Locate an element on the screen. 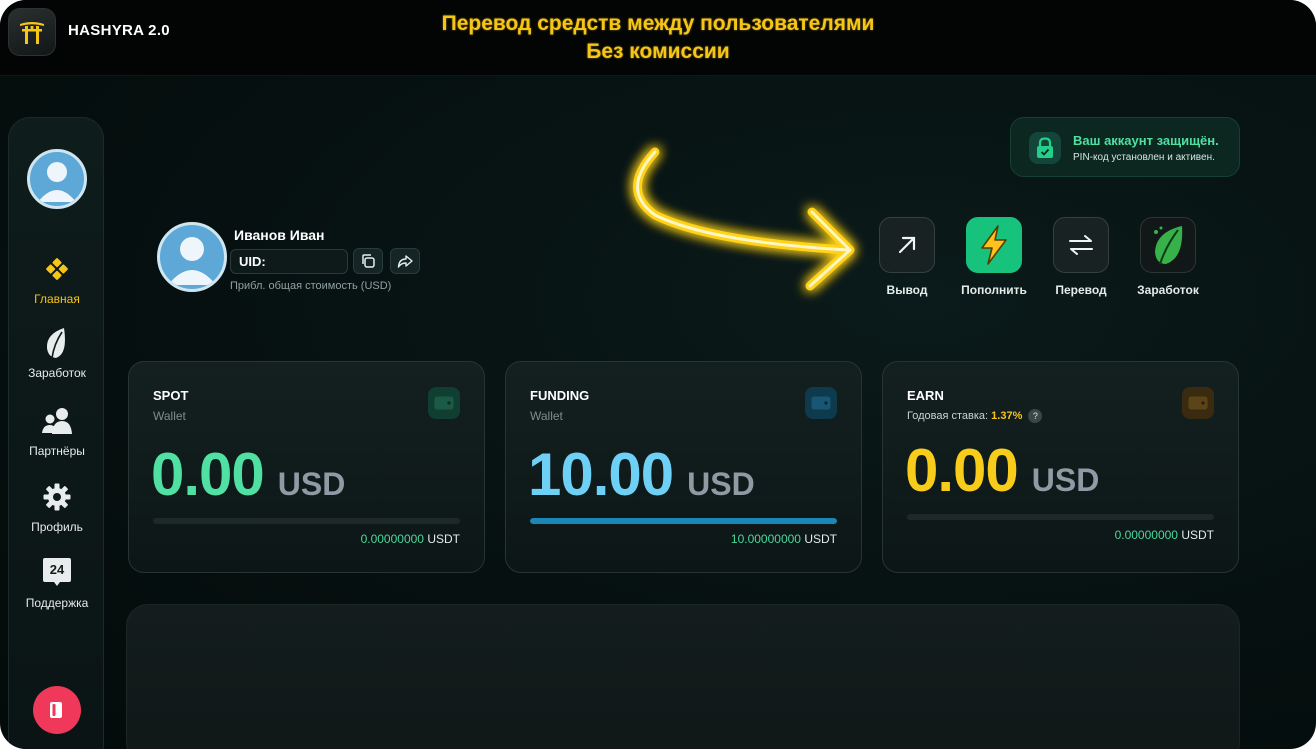 This screenshot has height=749, width=1316. sidebar-item-partners: Партнёры is located at coordinates (57, 431).